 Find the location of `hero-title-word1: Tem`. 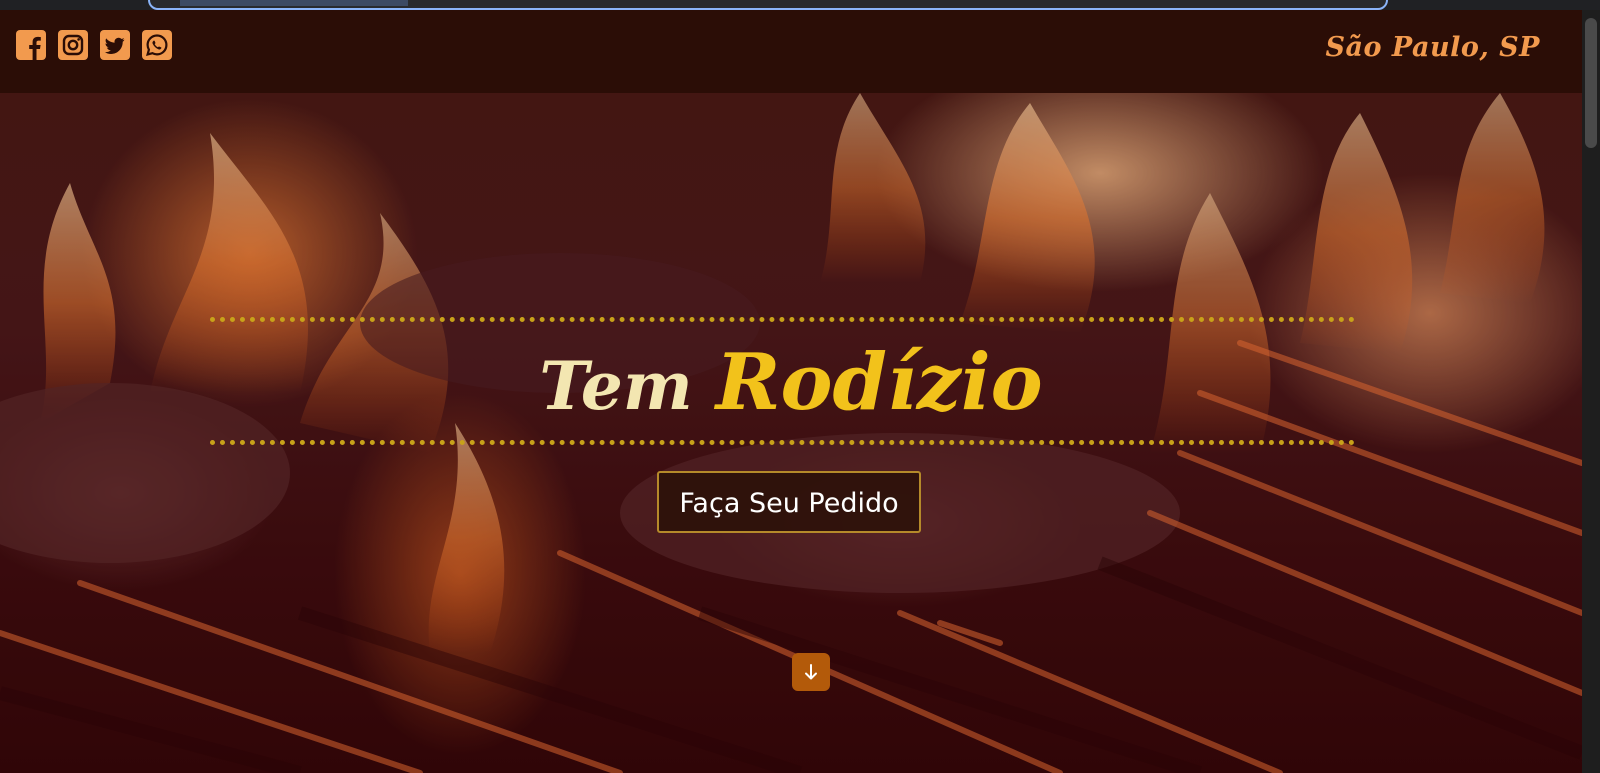

hero-title-word1: Tem is located at coordinates (616, 386).